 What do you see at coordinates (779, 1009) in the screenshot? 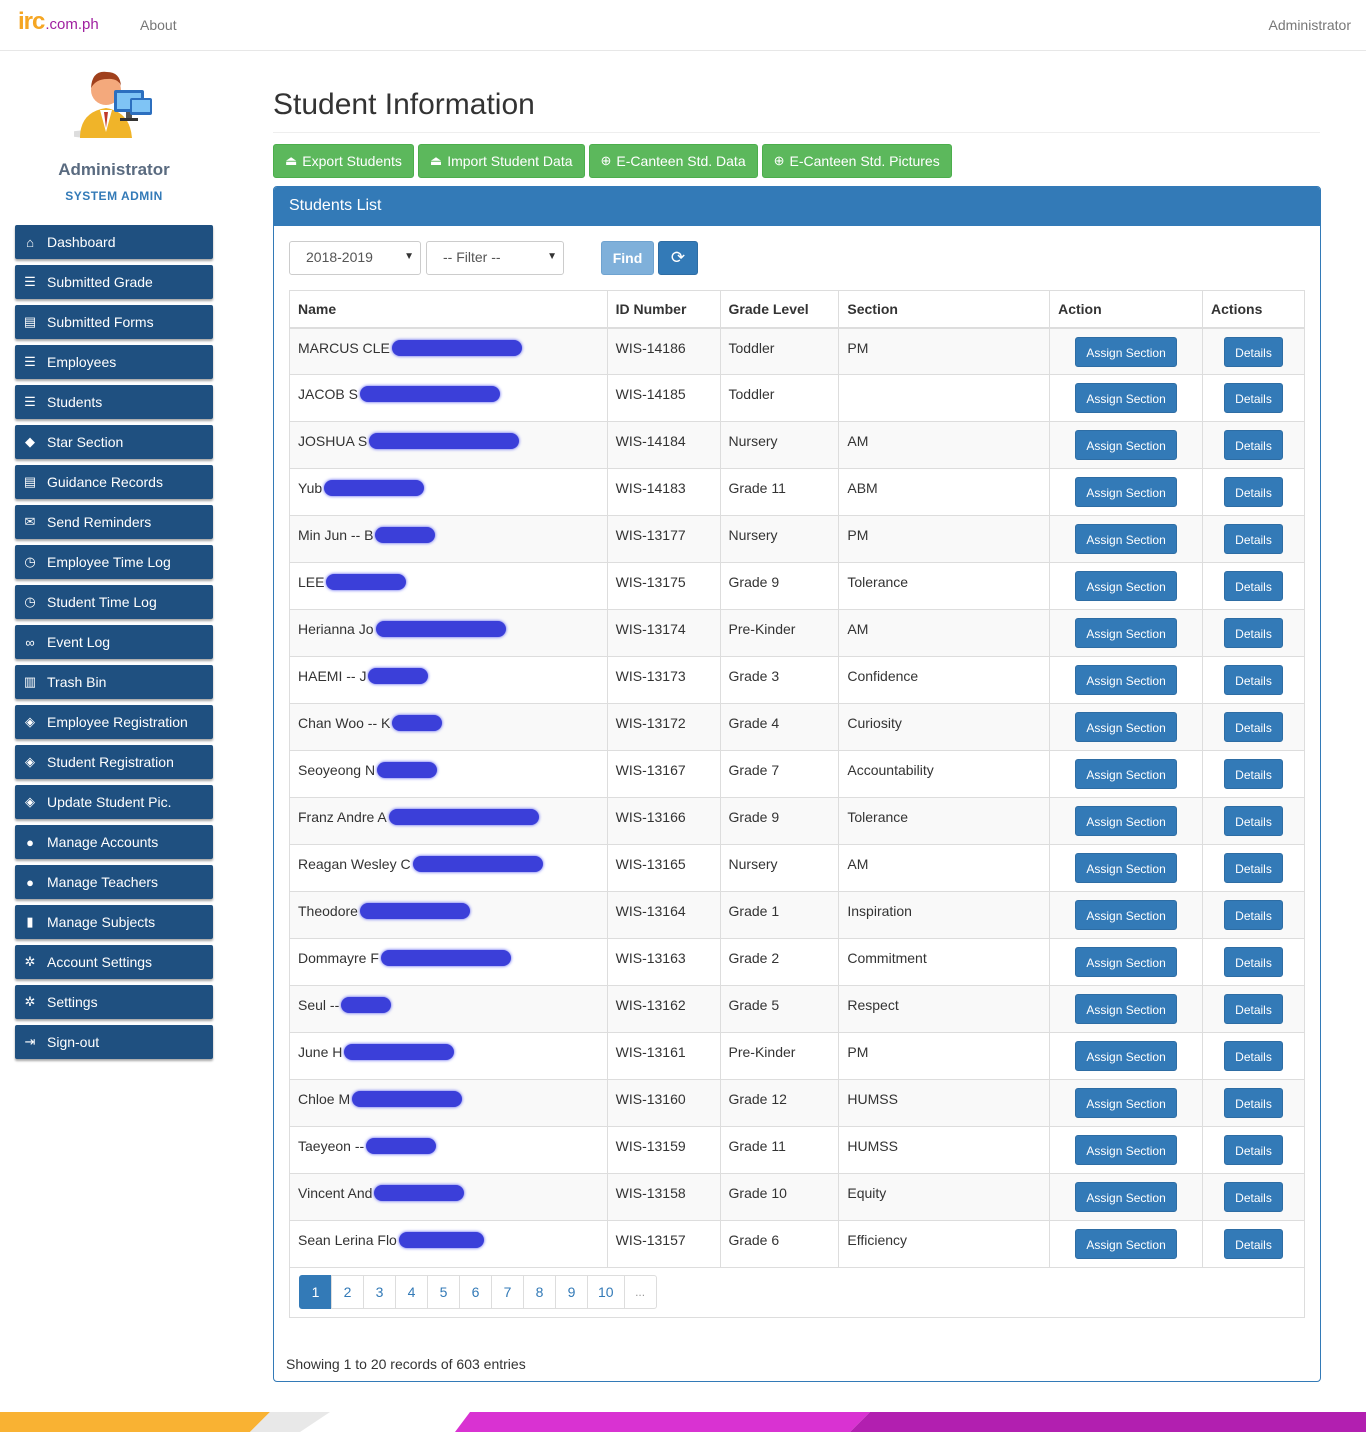
I see `grade-level-cell: Grade 5` at bounding box center [779, 1009].